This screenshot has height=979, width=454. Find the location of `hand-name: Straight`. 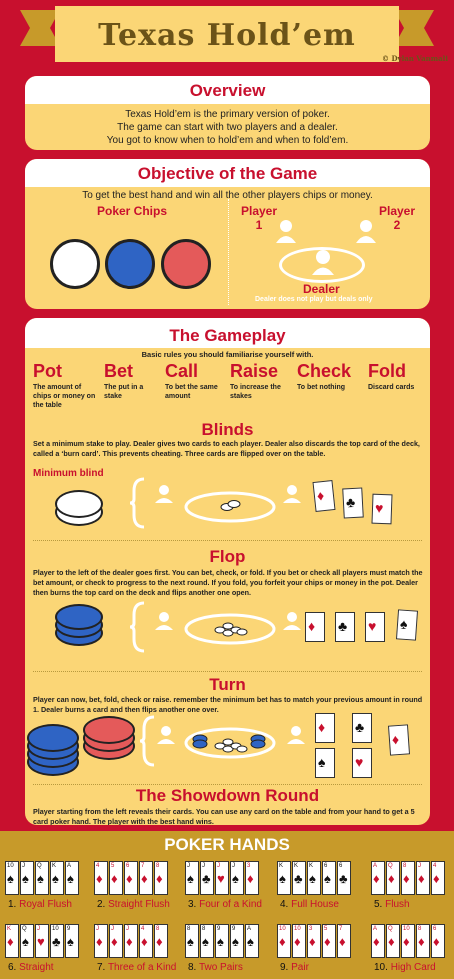

hand-name: Straight is located at coordinates (36, 967).